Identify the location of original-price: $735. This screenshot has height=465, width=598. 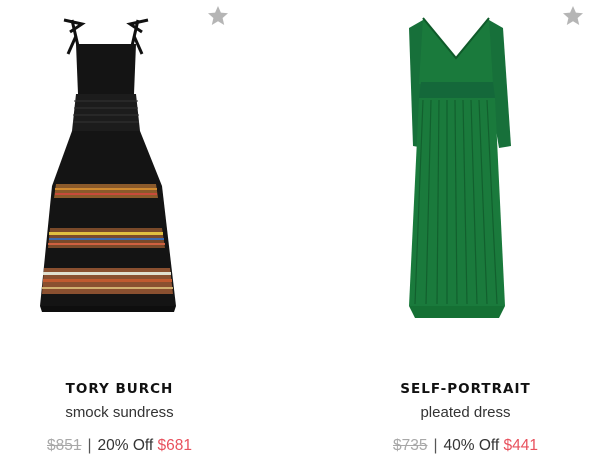
(410, 445).